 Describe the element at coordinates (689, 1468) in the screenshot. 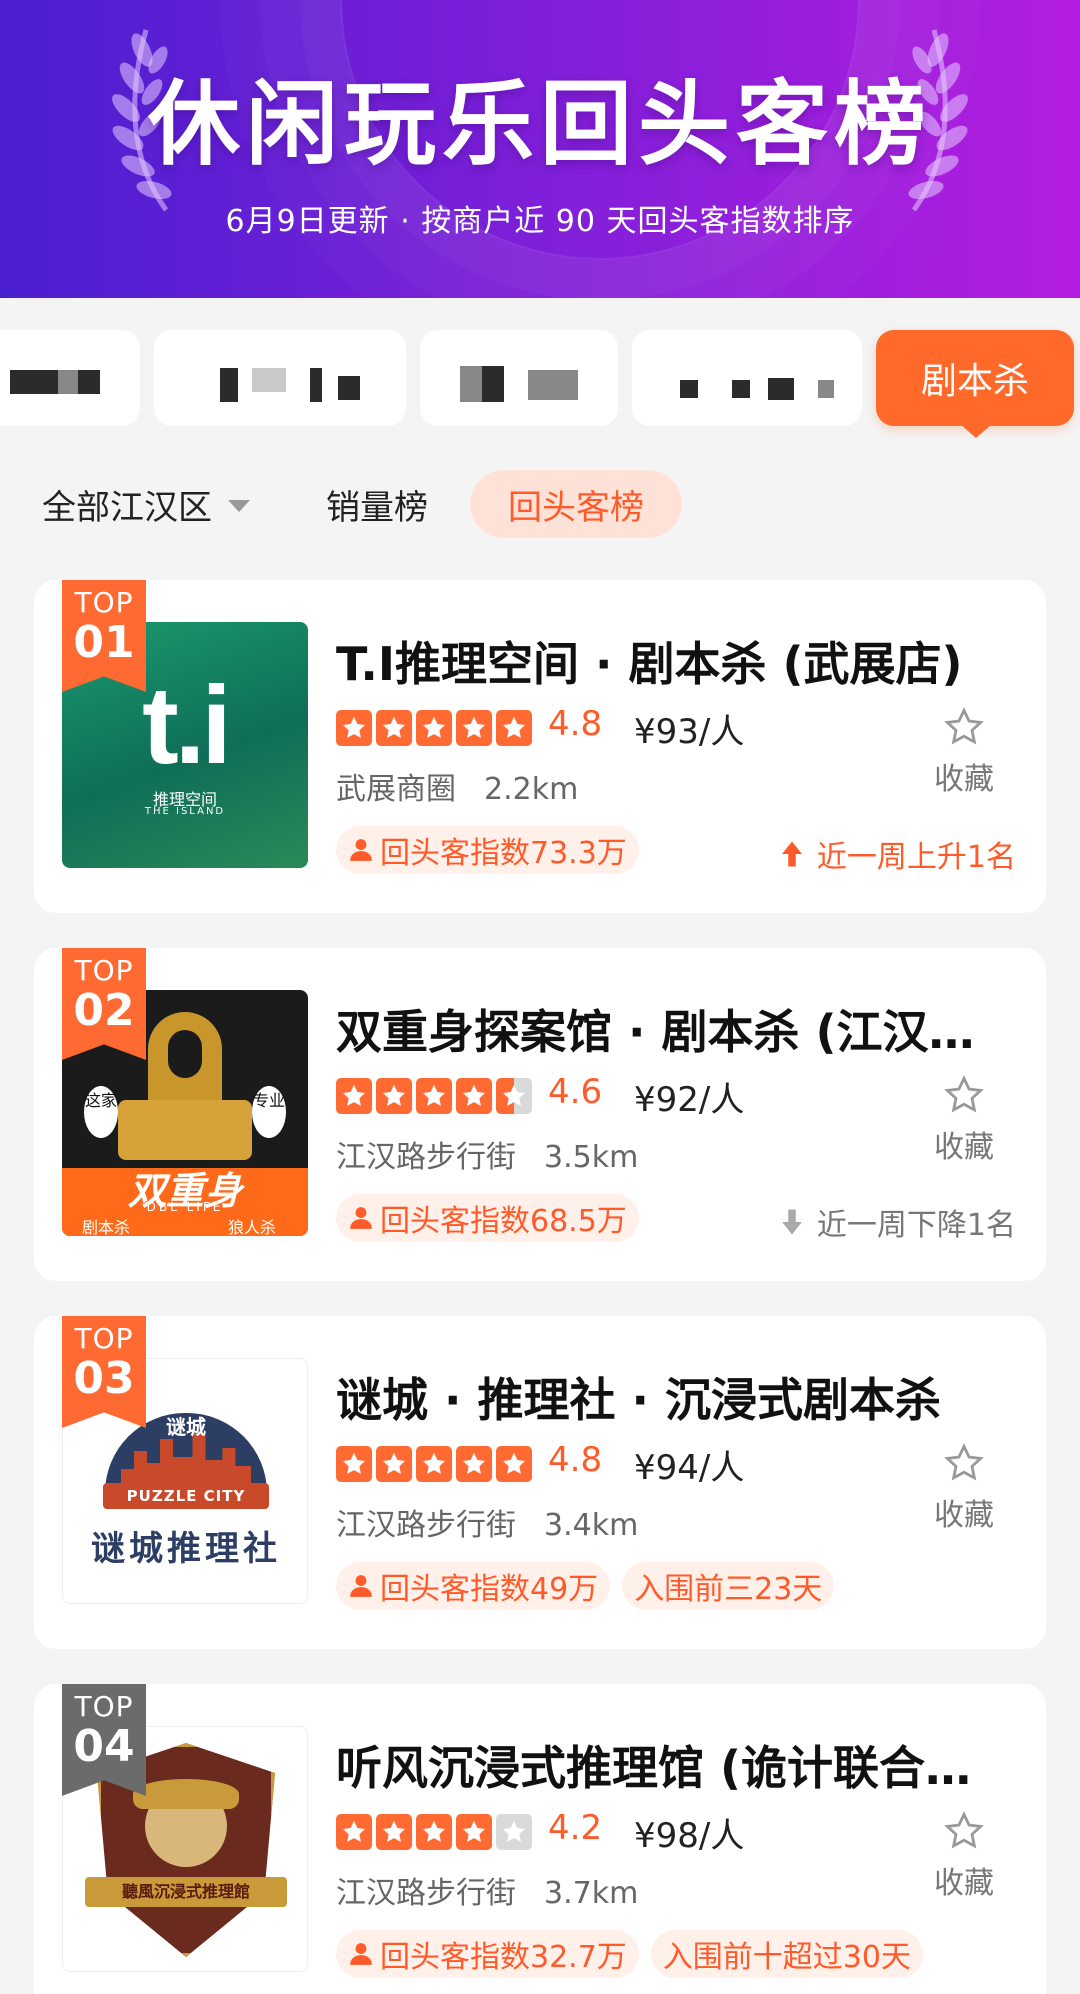

I see `avg-price: ¥94/人` at that location.